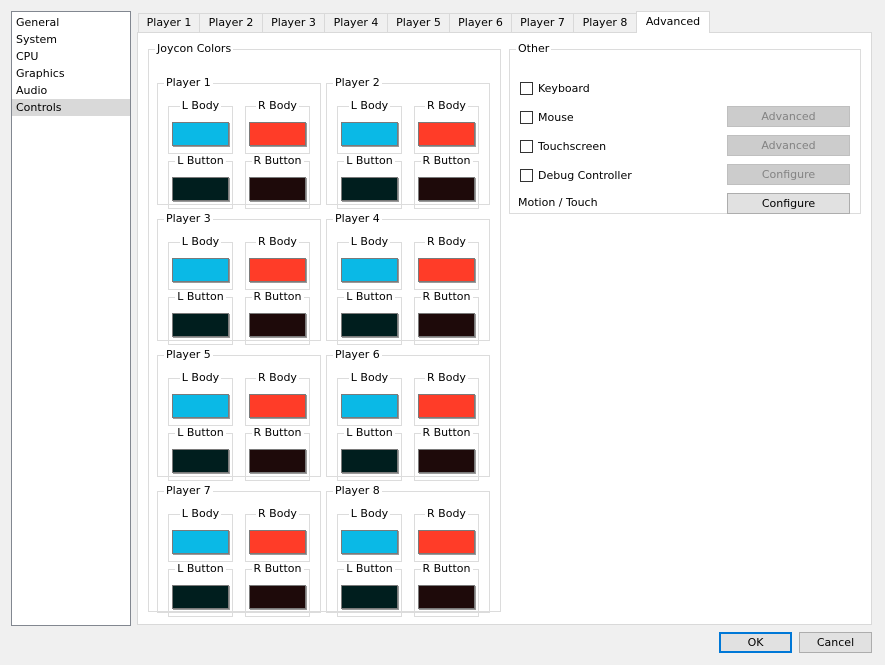 This screenshot has height=665, width=885. I want to click on player-8-l-body-color-button, so click(369, 542).